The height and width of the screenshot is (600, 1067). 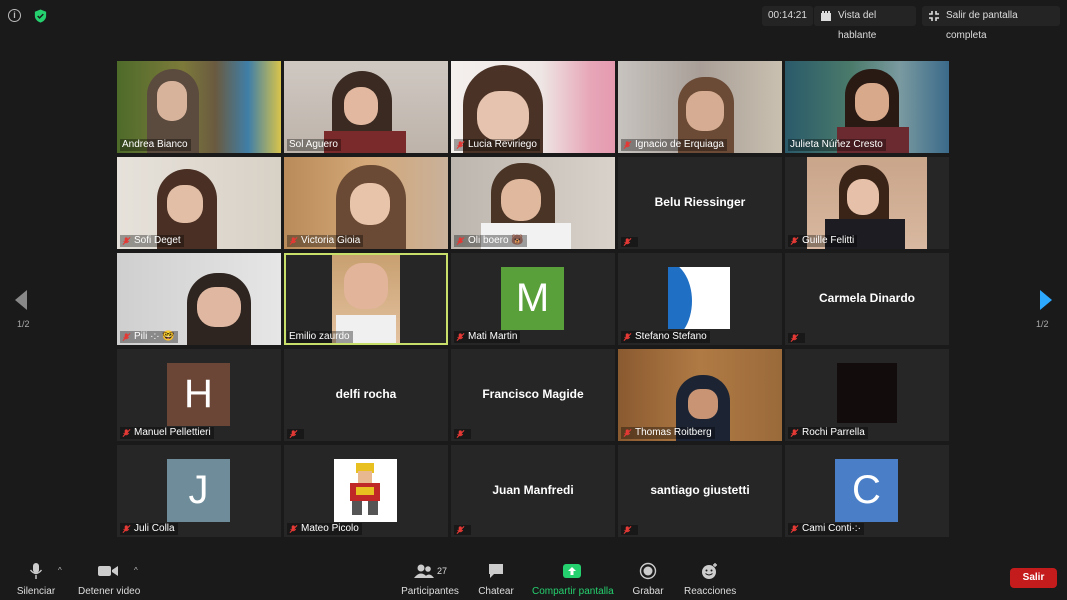 I want to click on speaker-view-label: Vista del hablante, so click(x=857, y=25).